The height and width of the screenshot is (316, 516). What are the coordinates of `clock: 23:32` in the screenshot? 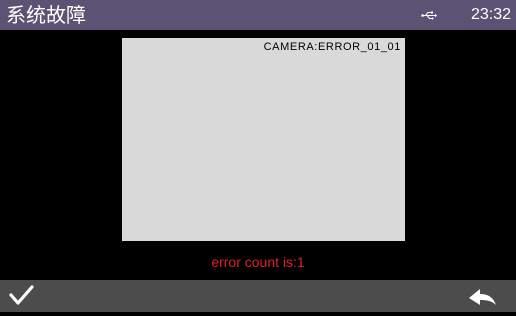 It's located at (490, 14).